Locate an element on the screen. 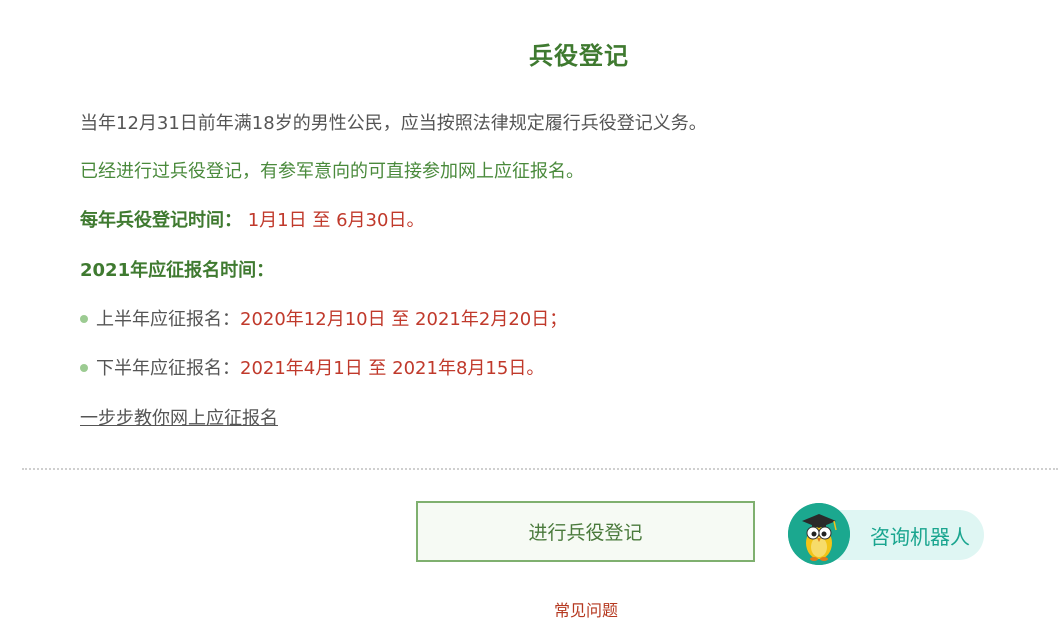  faq-link: 常见问题 is located at coordinates (529, 609).